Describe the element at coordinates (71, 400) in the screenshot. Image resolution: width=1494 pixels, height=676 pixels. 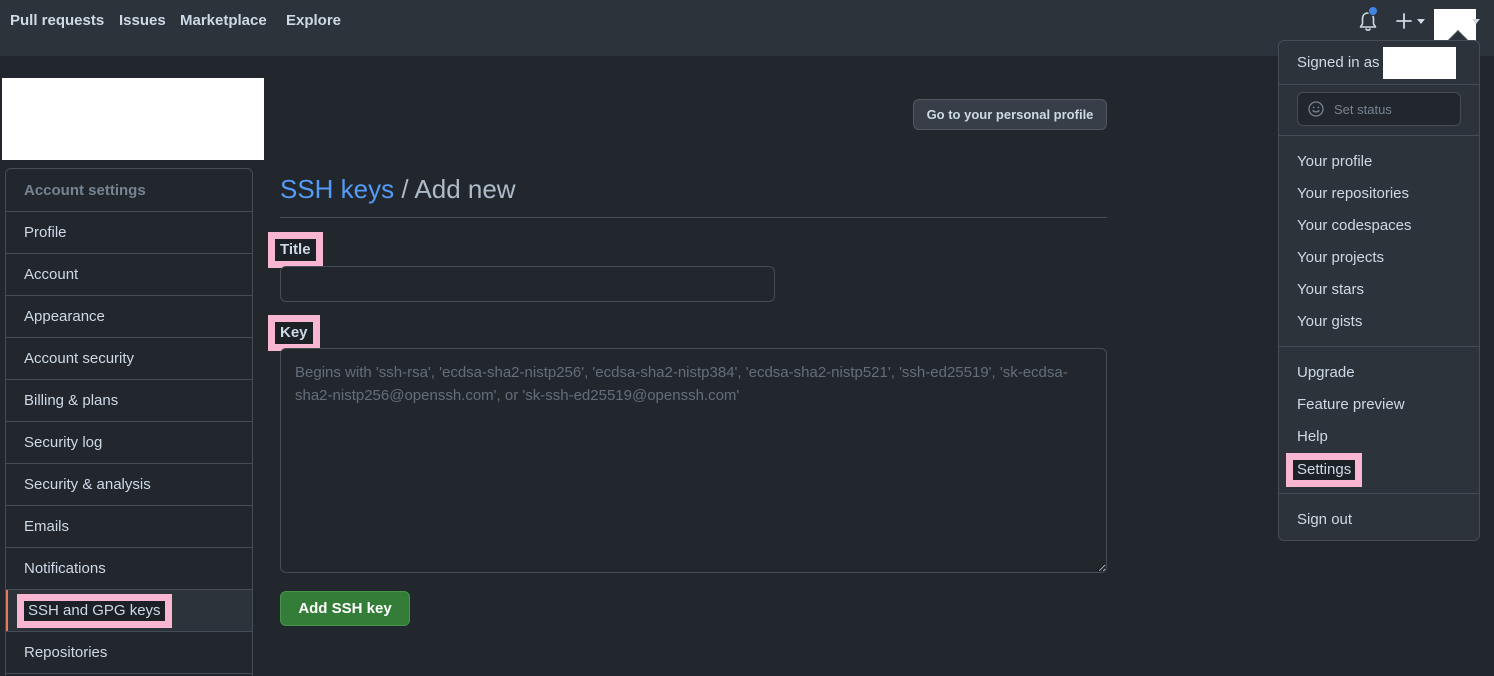
I see `sidebar-item-label: Billing & plans` at that location.